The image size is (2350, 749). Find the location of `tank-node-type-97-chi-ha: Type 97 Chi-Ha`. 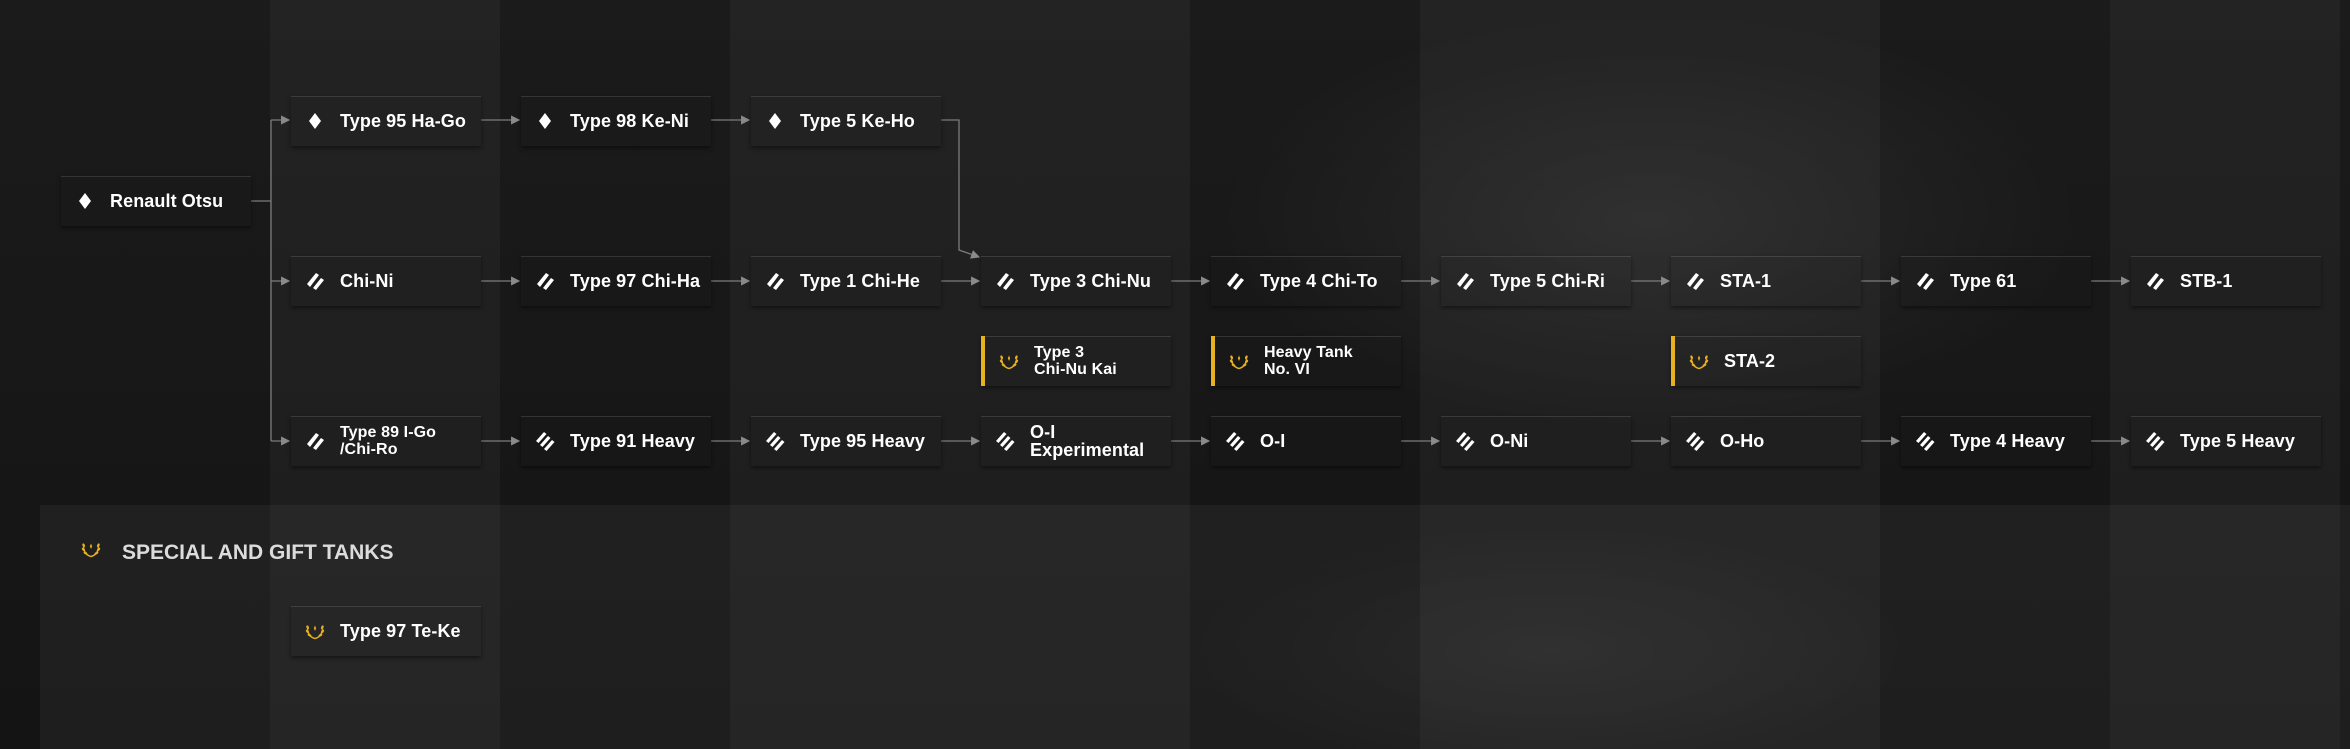

tank-node-type-97-chi-ha: Type 97 Chi-Ha is located at coordinates (616, 281).